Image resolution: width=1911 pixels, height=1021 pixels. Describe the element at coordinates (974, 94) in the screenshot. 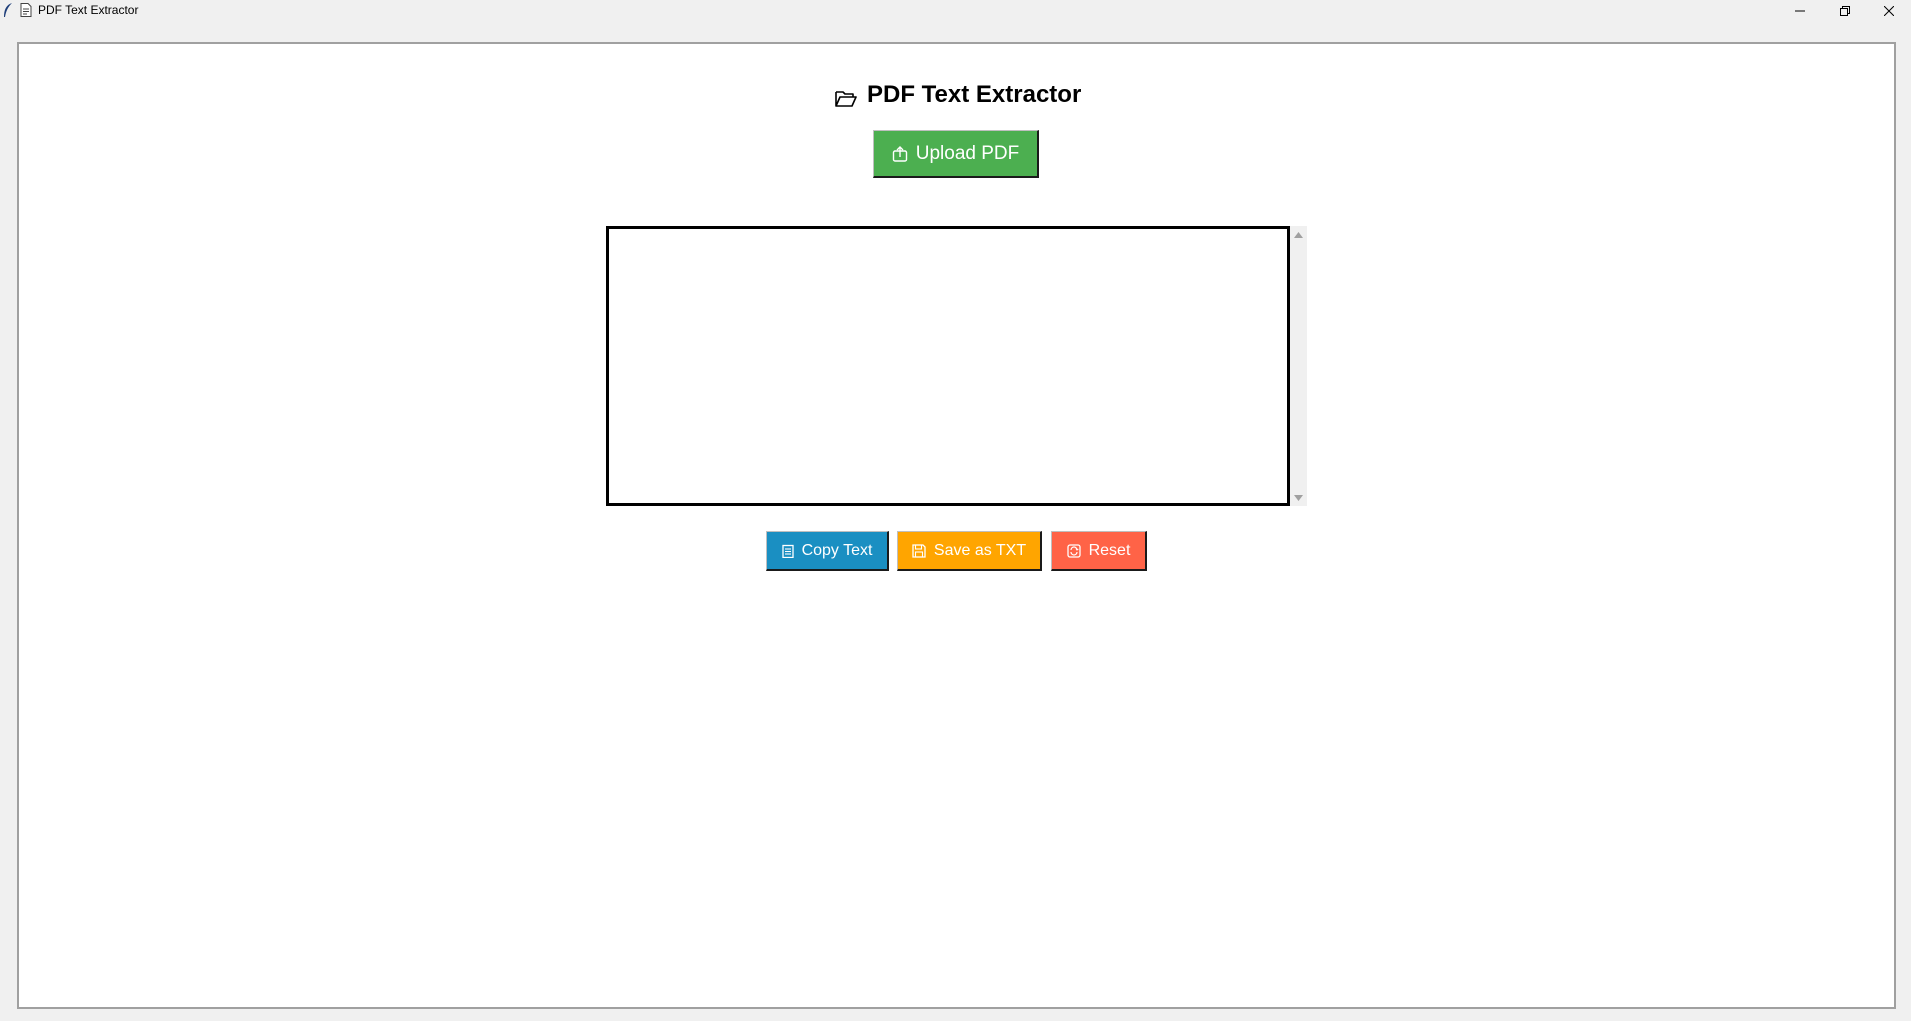

I see `page-title: PDF Text Extractor` at that location.